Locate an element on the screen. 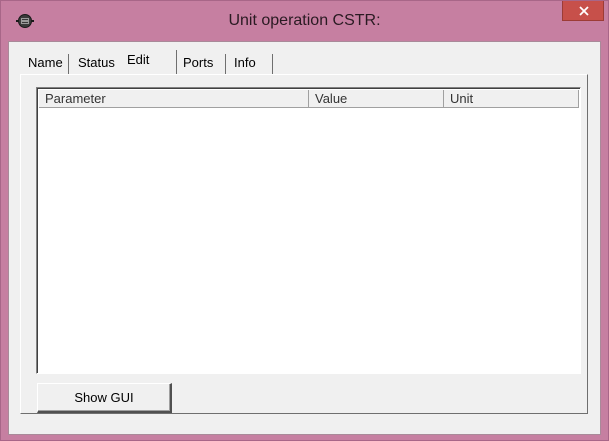  table-header: Parameter Value Unit is located at coordinates (309, 99).